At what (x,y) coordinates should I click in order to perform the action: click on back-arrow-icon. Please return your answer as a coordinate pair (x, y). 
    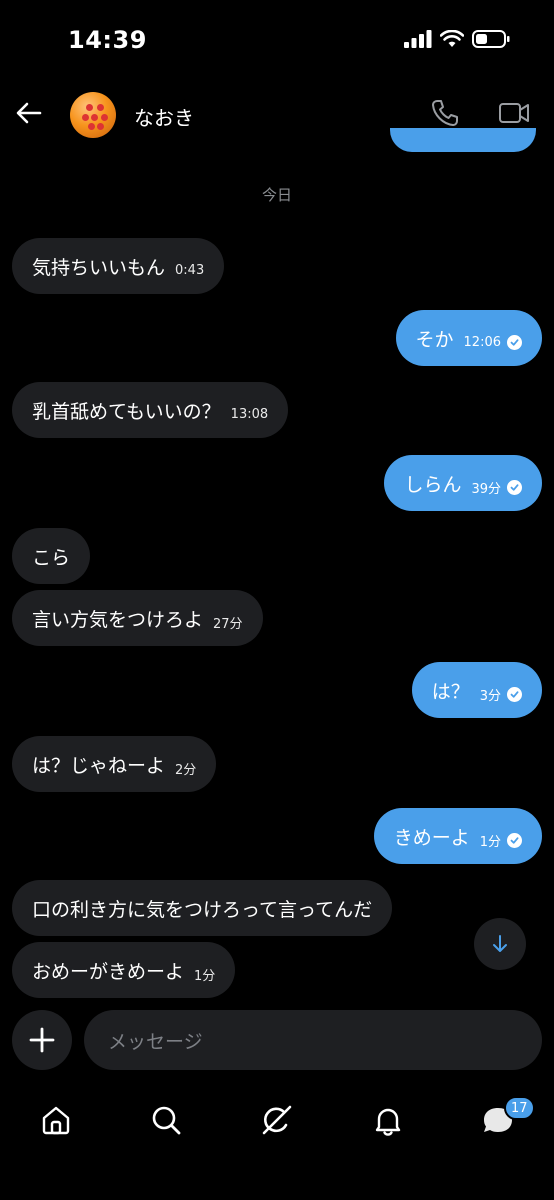
    Looking at the image, I should click on (29, 113).